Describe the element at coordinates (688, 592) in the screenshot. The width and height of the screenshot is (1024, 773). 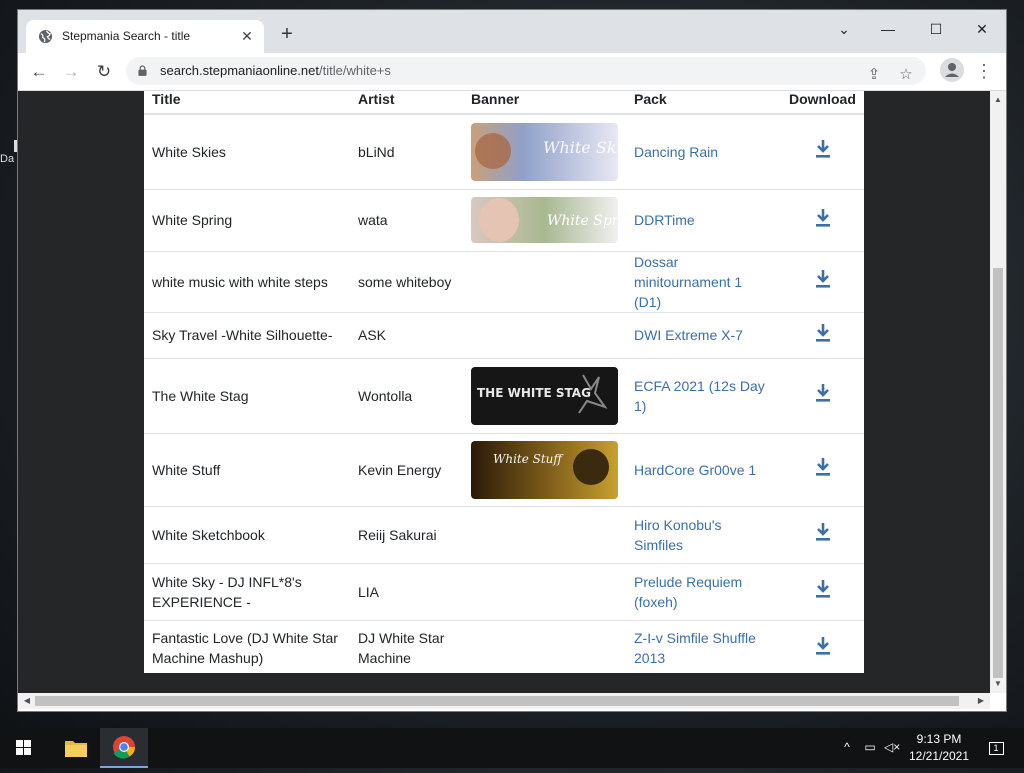
I see `pack-link: Prelude Requiem (foxeh)` at that location.